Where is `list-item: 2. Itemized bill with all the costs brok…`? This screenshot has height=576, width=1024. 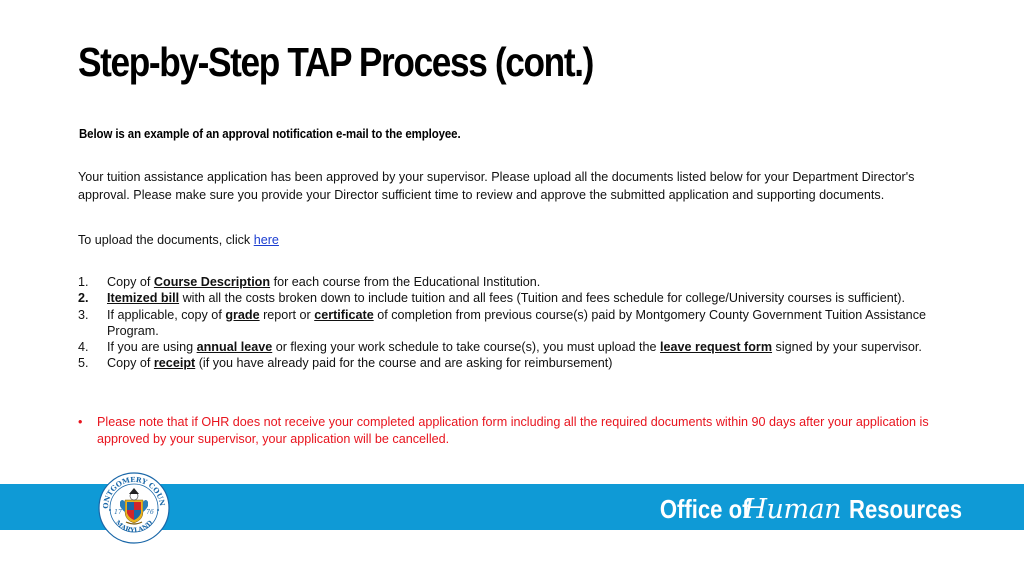 list-item: 2. Itemized bill with all the costs brok… is located at coordinates (513, 298).